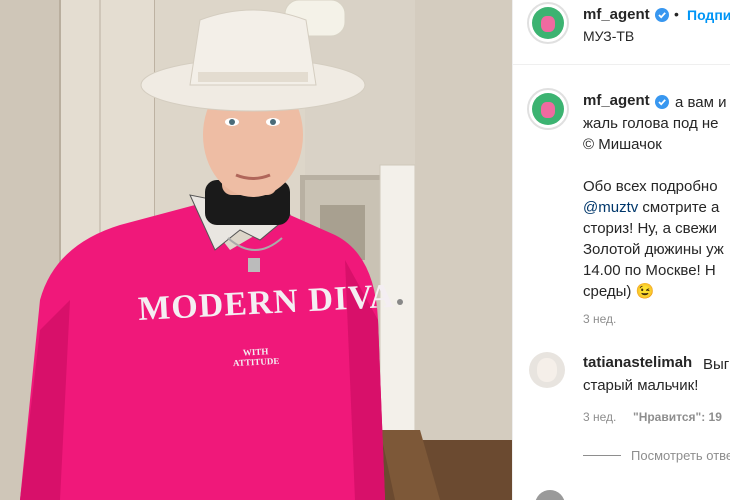  I want to click on caption-avatar, so click(548, 109).